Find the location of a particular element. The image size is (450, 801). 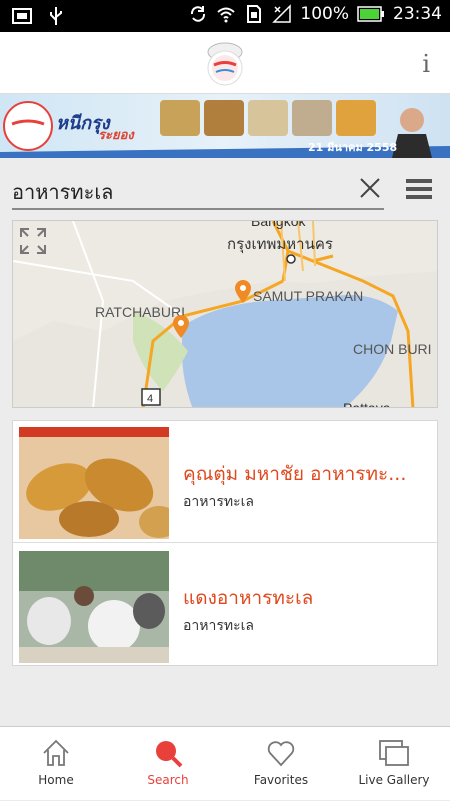

route-shield: 4 is located at coordinates (151, 397).